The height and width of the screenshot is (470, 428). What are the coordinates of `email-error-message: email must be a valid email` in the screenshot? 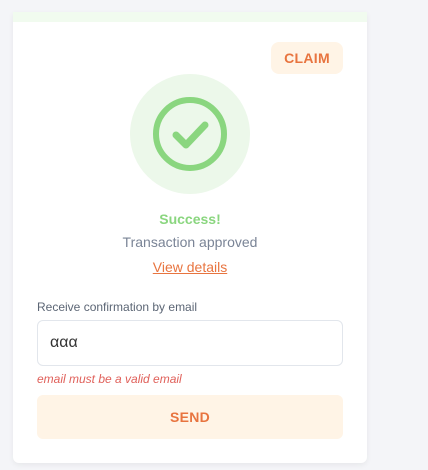 It's located at (109, 379).